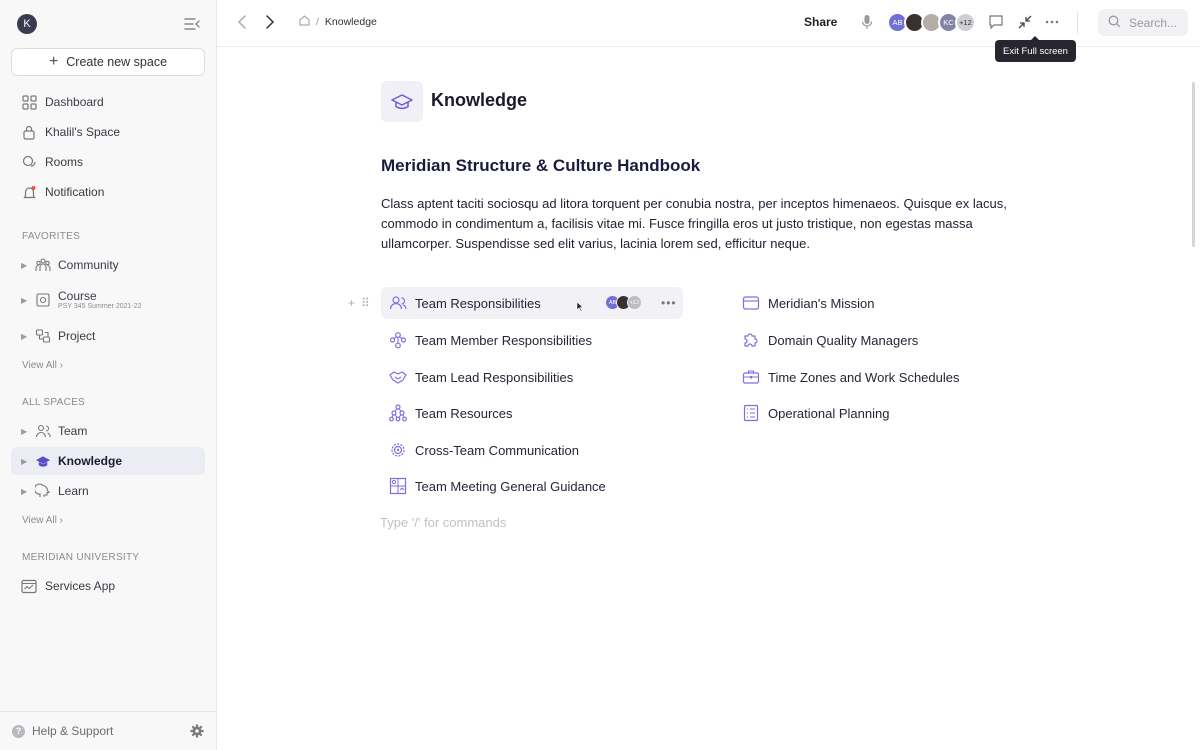  I want to click on scrollbar, so click(1193, 164).